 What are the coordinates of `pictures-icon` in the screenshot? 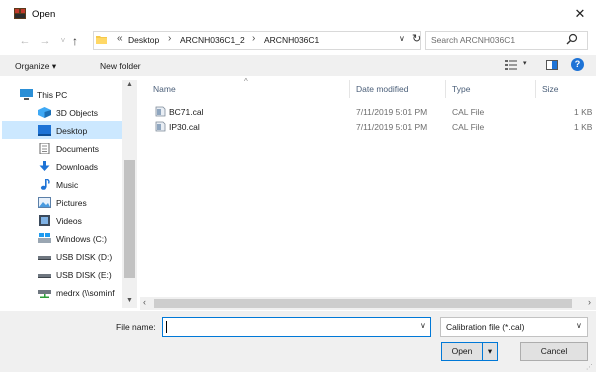 It's located at (44, 202).